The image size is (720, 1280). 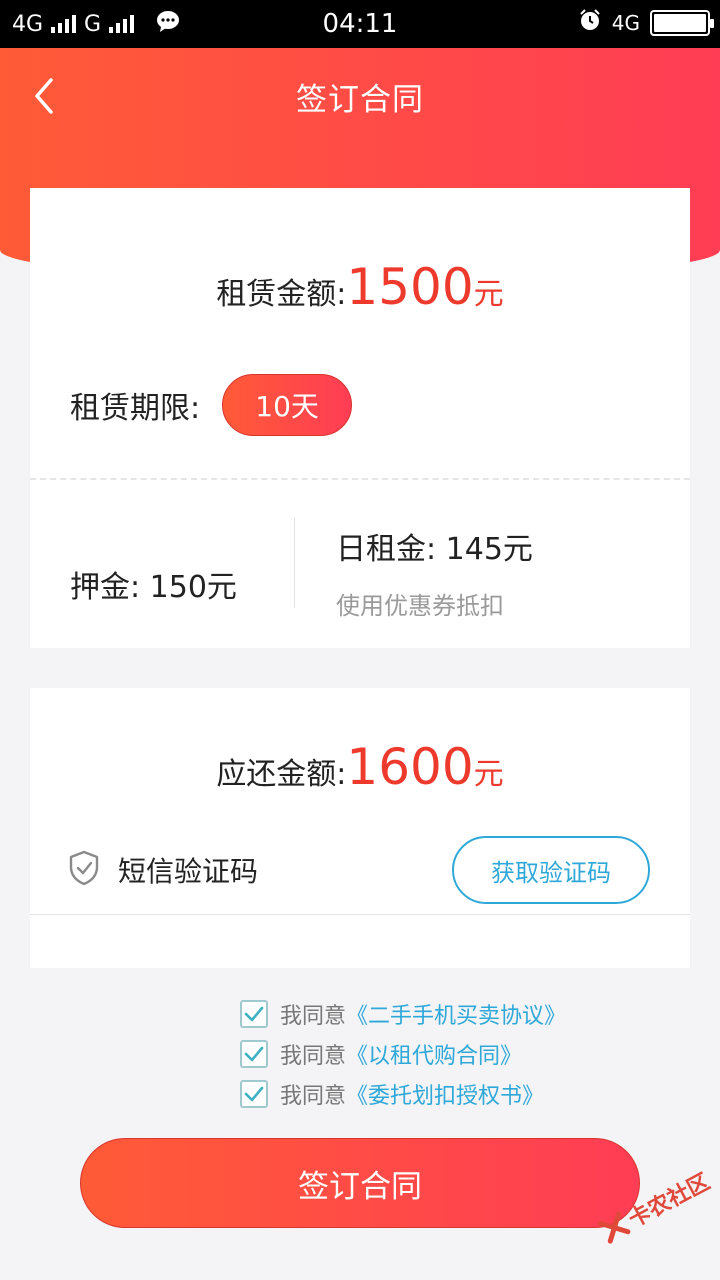 What do you see at coordinates (360, 942) in the screenshot?
I see `sms-code-input` at bounding box center [360, 942].